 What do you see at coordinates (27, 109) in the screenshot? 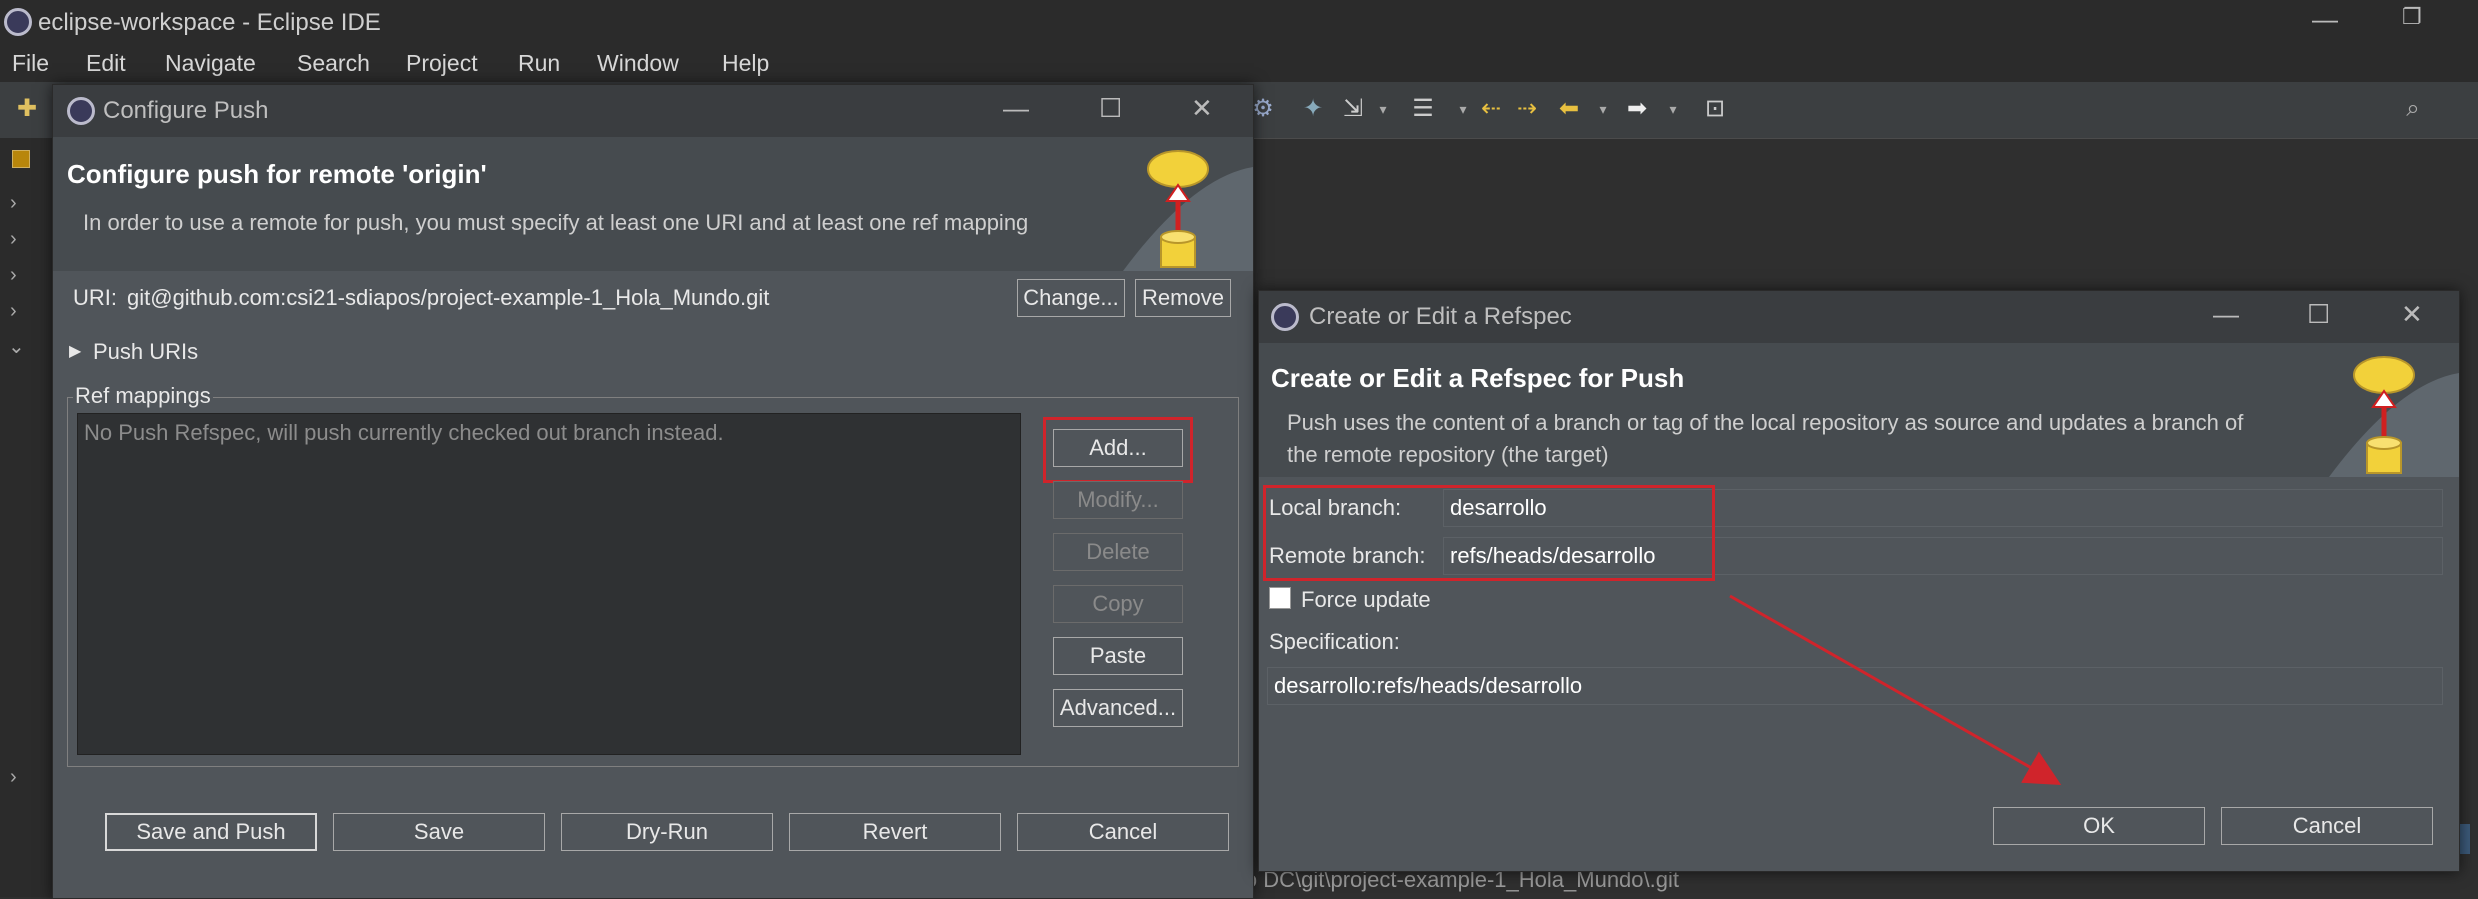
I see `new-icon: ✚` at bounding box center [27, 109].